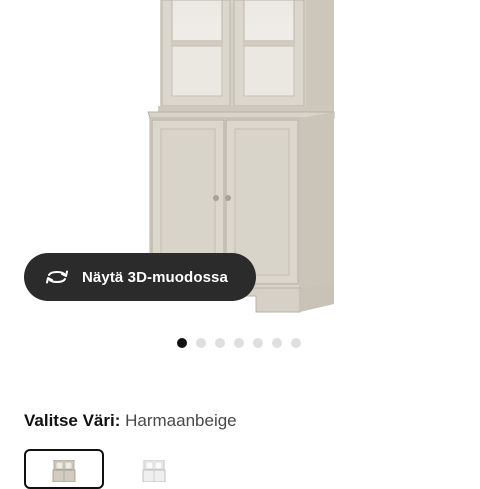 Image resolution: width=480 pixels, height=489 pixels. I want to click on view-3d-button: Näytä 3D-muodossa, so click(140, 277).